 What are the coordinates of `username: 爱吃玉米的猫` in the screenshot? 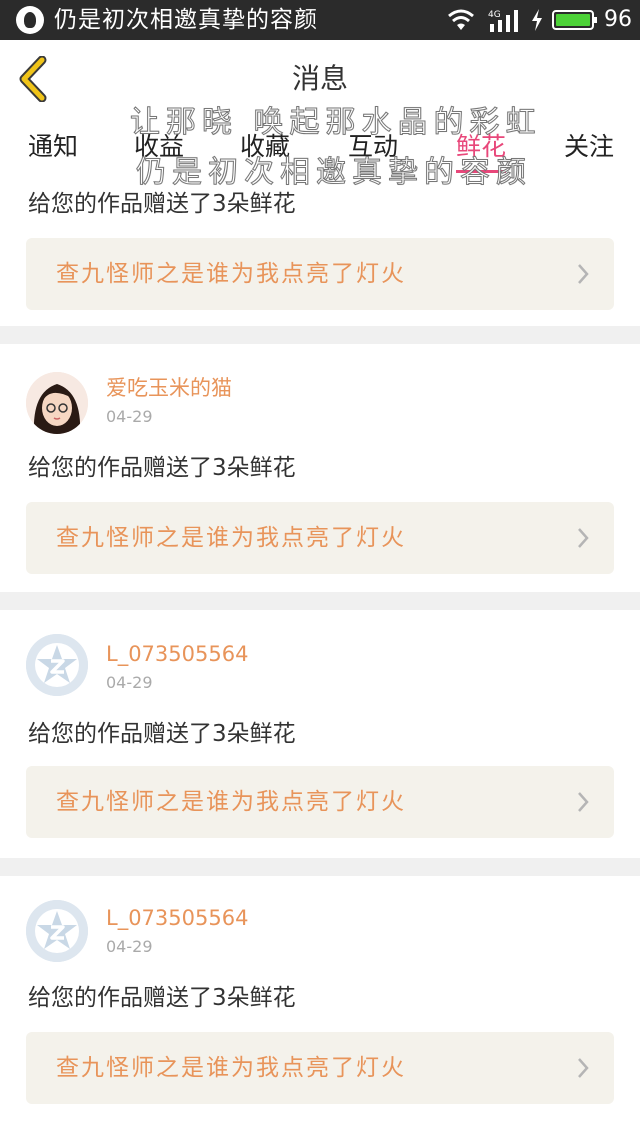 It's located at (169, 388).